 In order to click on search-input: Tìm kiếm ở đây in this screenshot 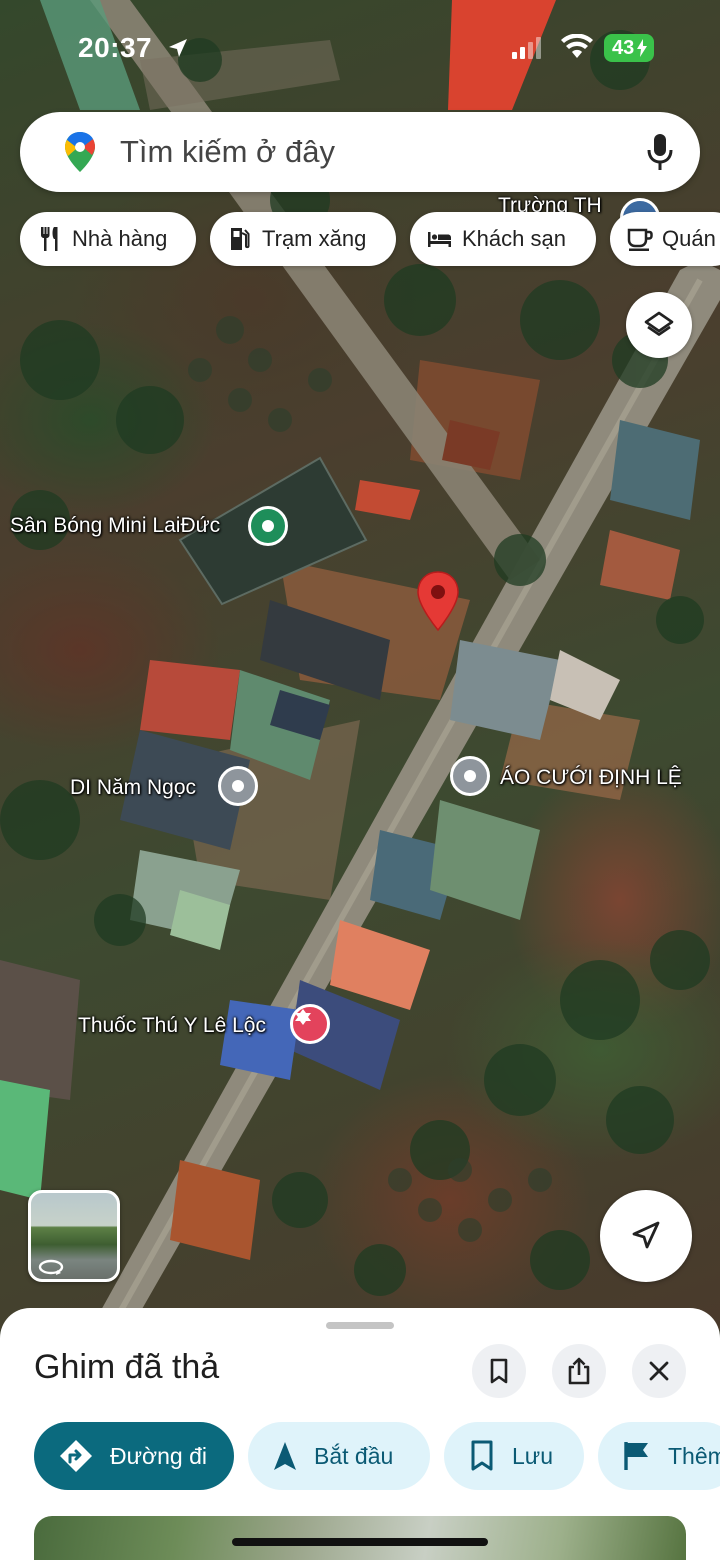, I will do `click(227, 152)`.